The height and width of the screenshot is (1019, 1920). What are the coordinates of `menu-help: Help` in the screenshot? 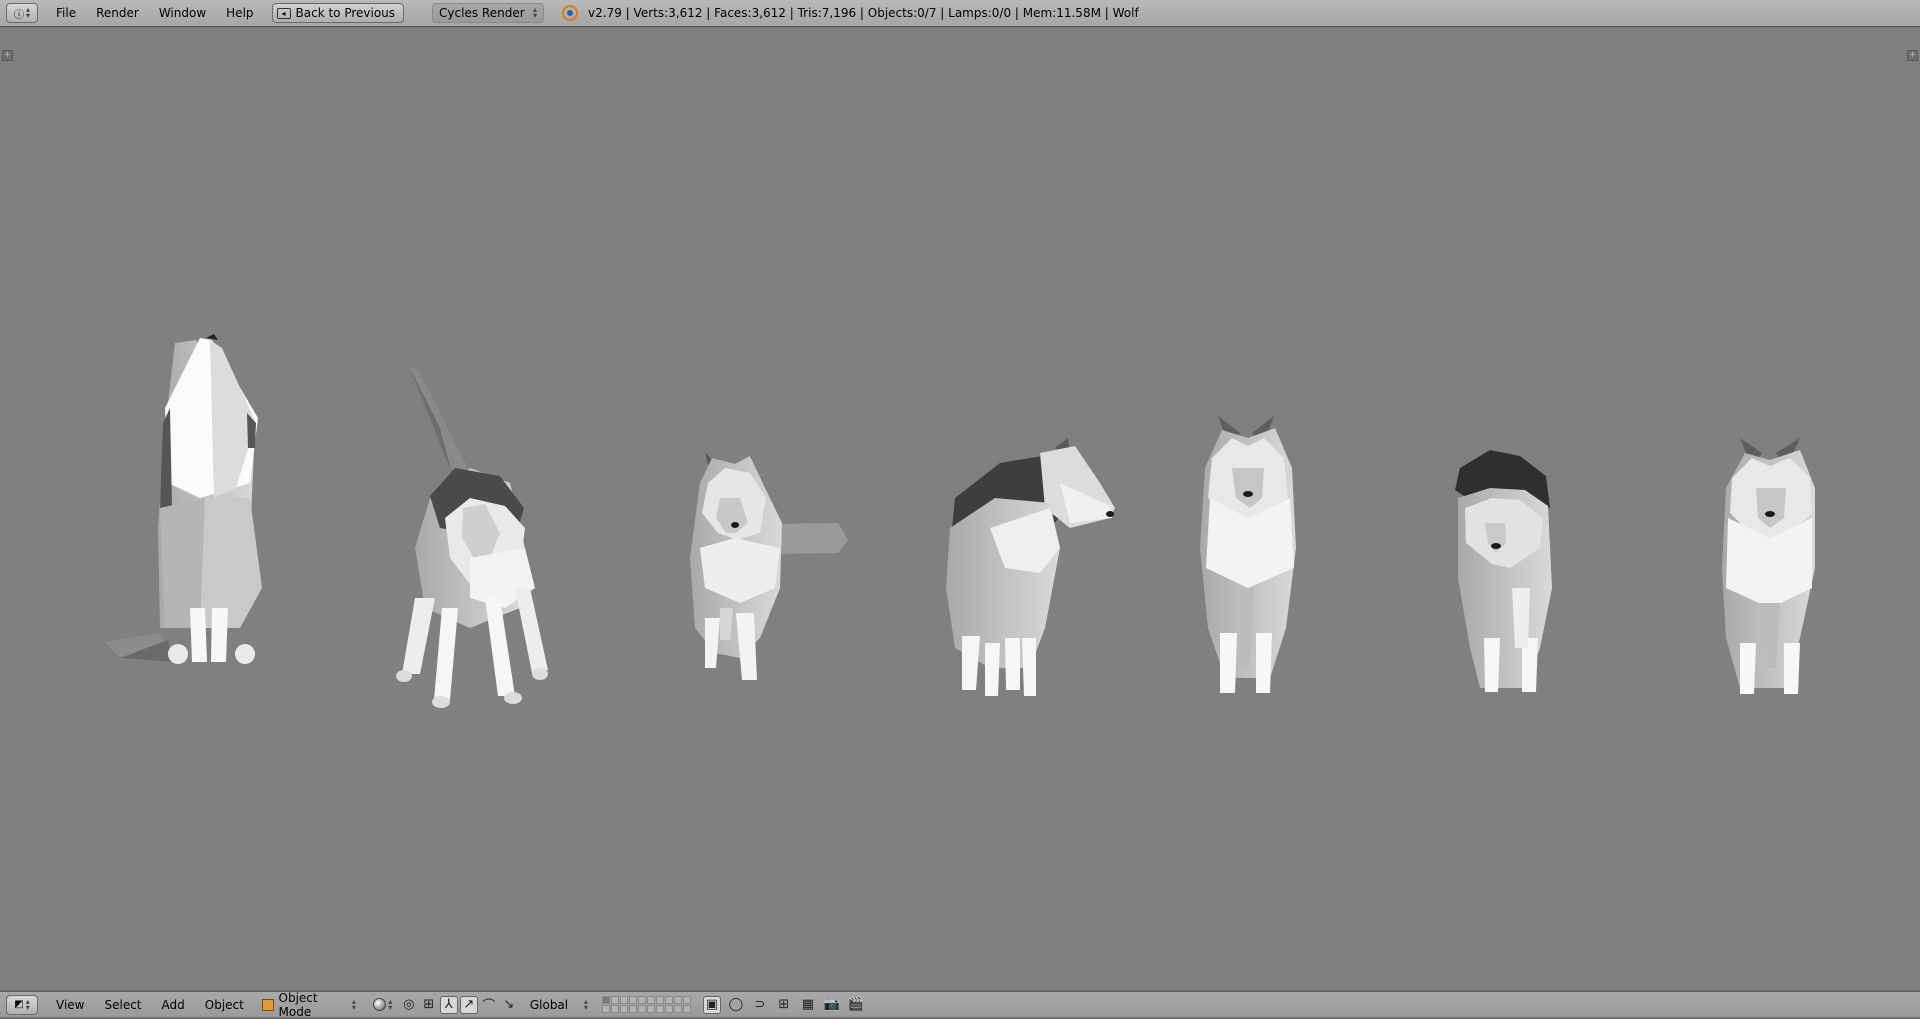 It's located at (239, 13).